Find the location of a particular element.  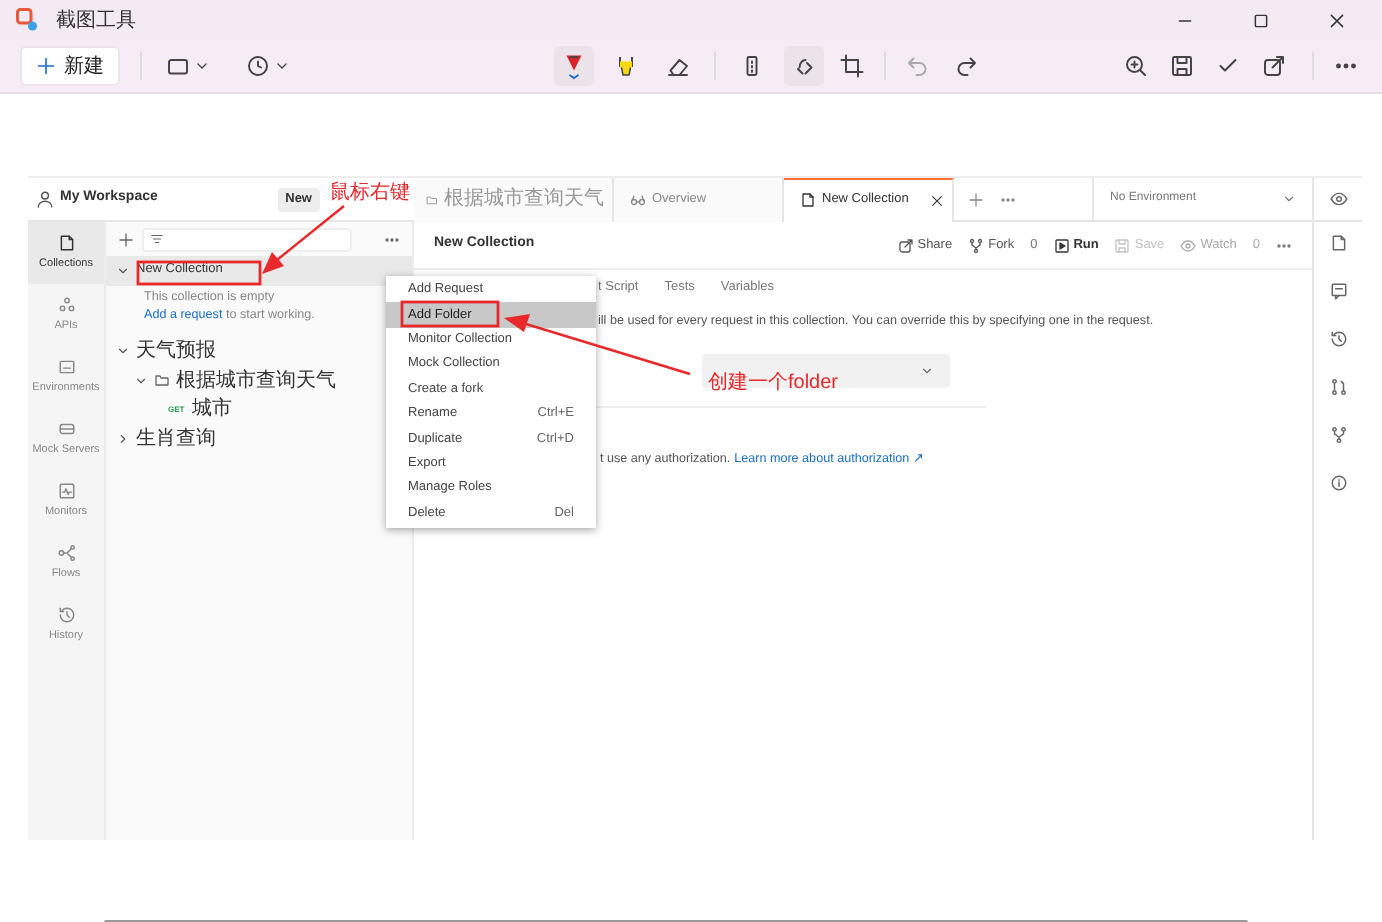

annotation-text: 创建一个folder is located at coordinates (773, 384).